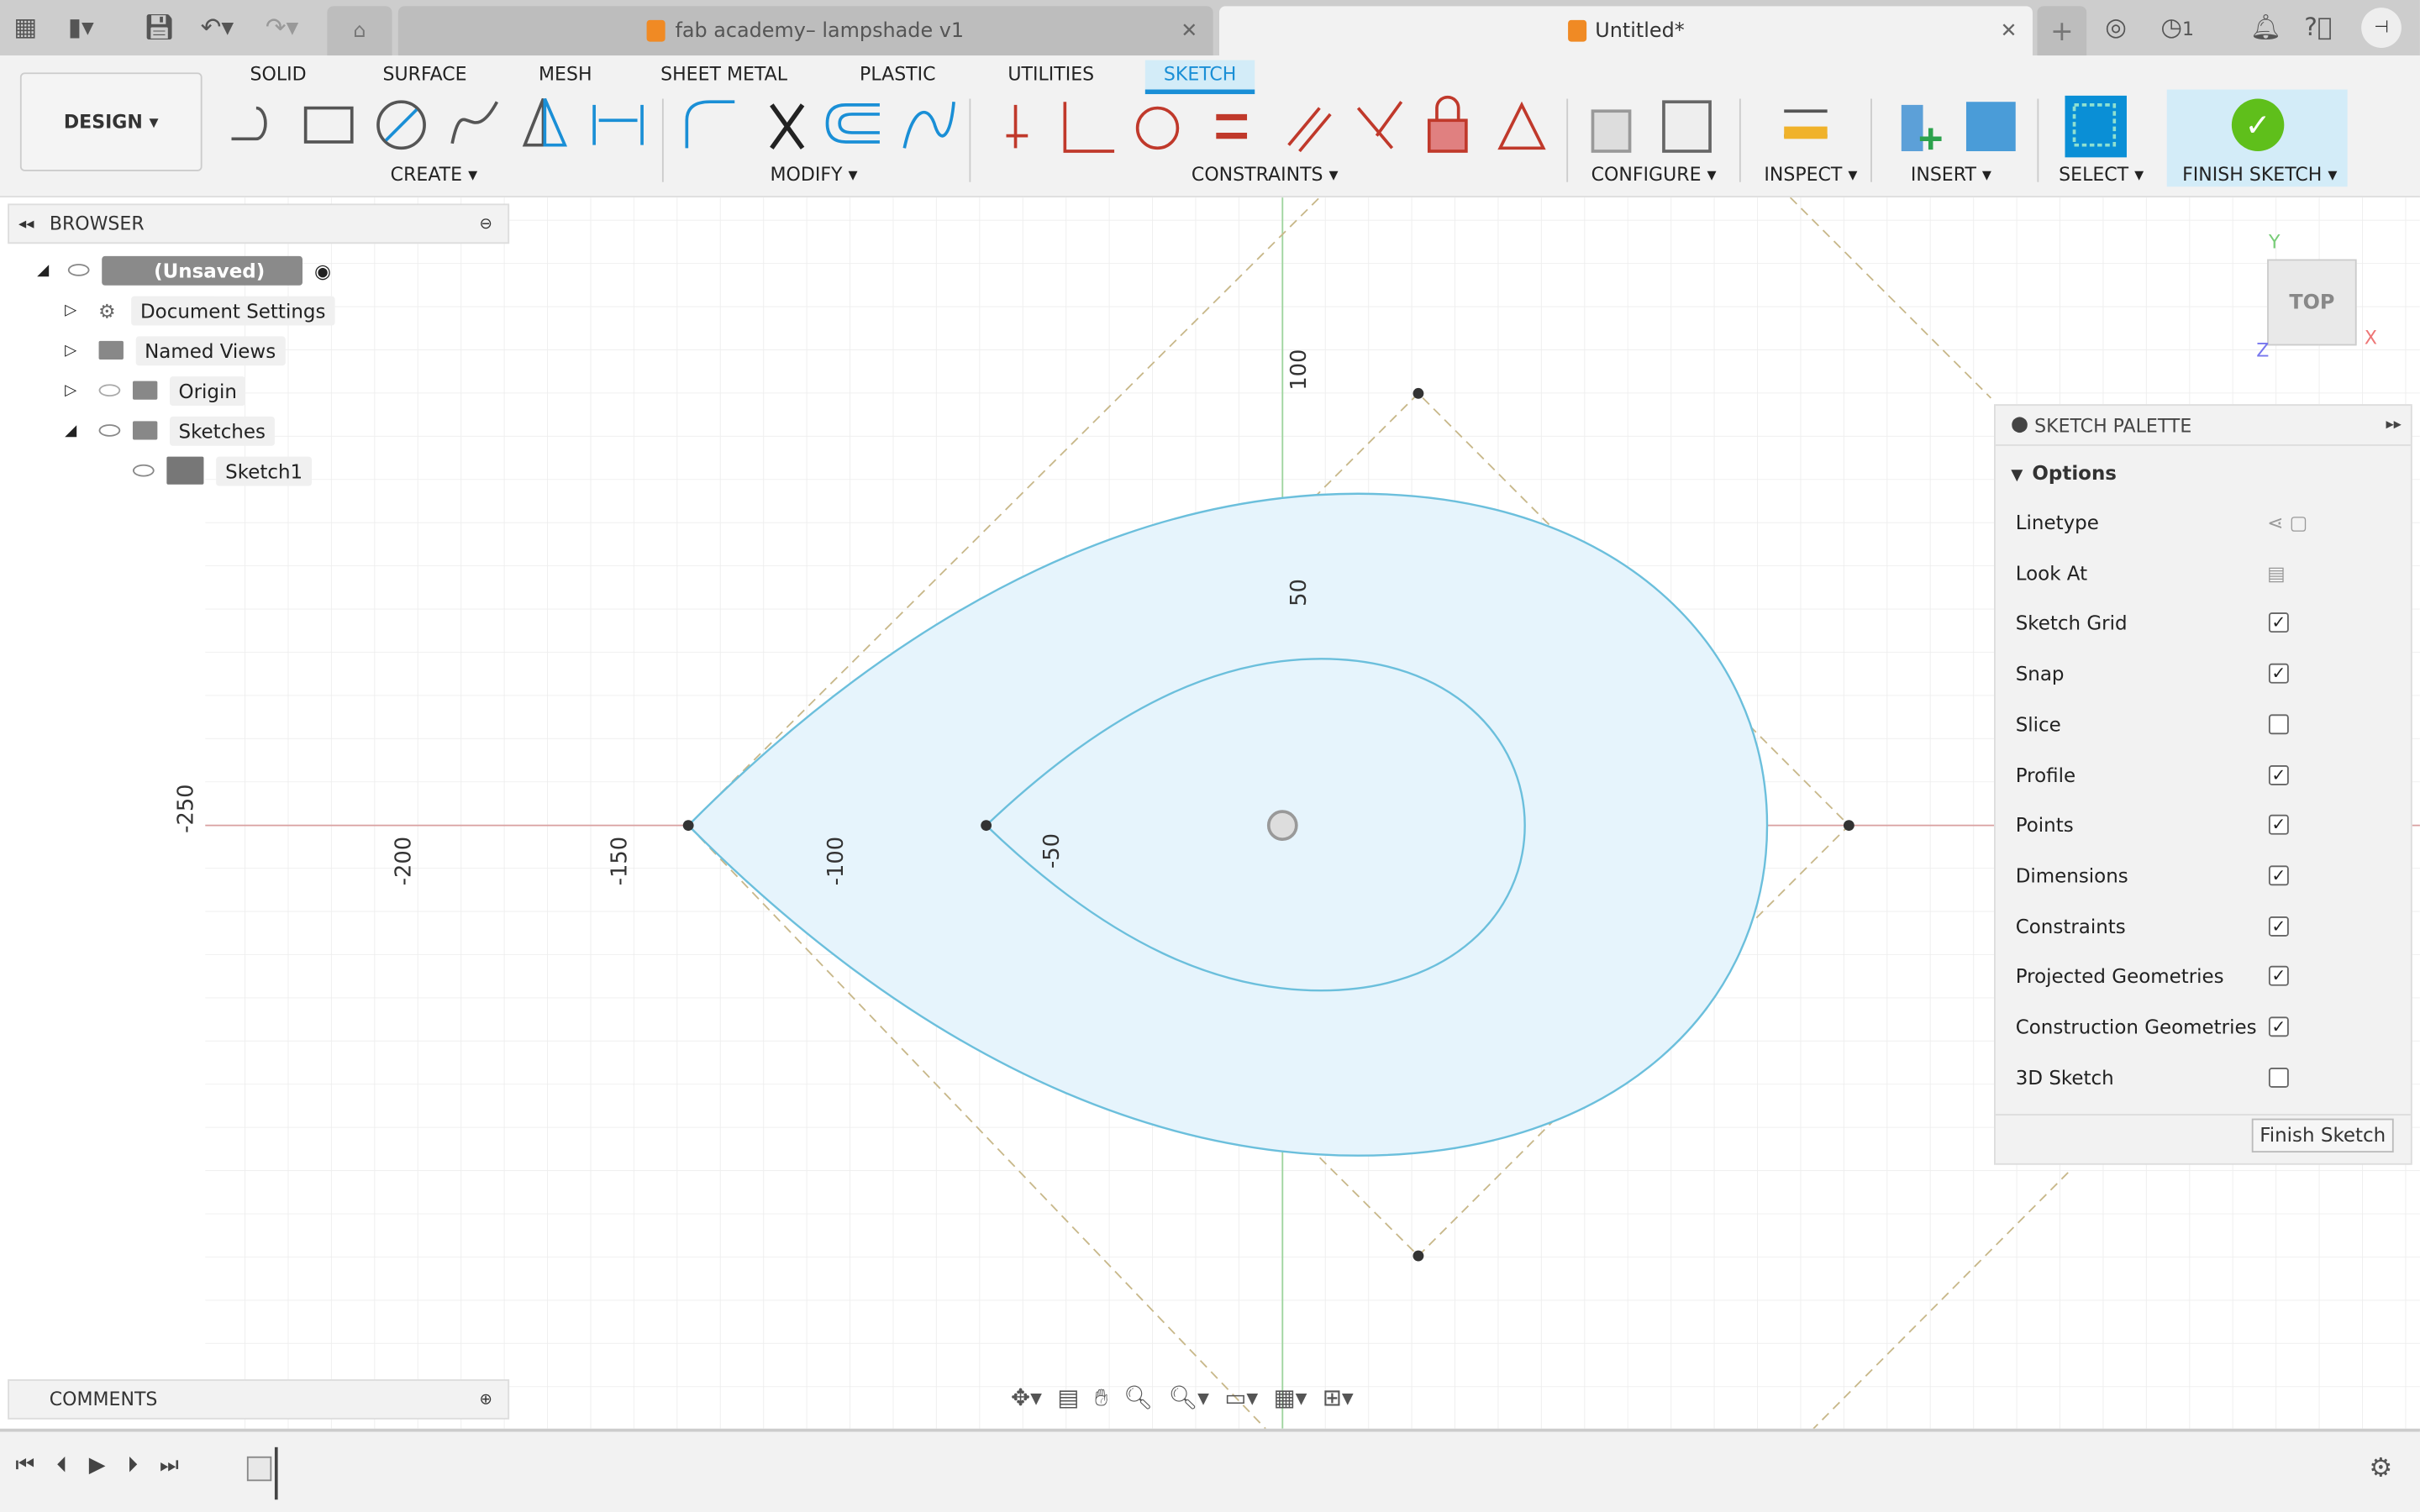  Describe the element at coordinates (322, 270) in the screenshot. I see `active-radio-icon: ◉` at that location.